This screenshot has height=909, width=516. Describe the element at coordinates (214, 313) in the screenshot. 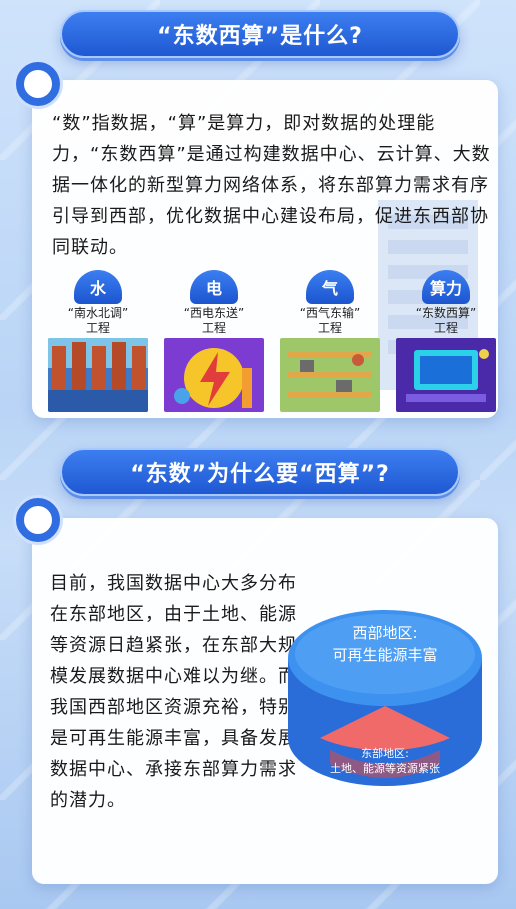

I see `tile-label-line1: “西电东送”` at that location.